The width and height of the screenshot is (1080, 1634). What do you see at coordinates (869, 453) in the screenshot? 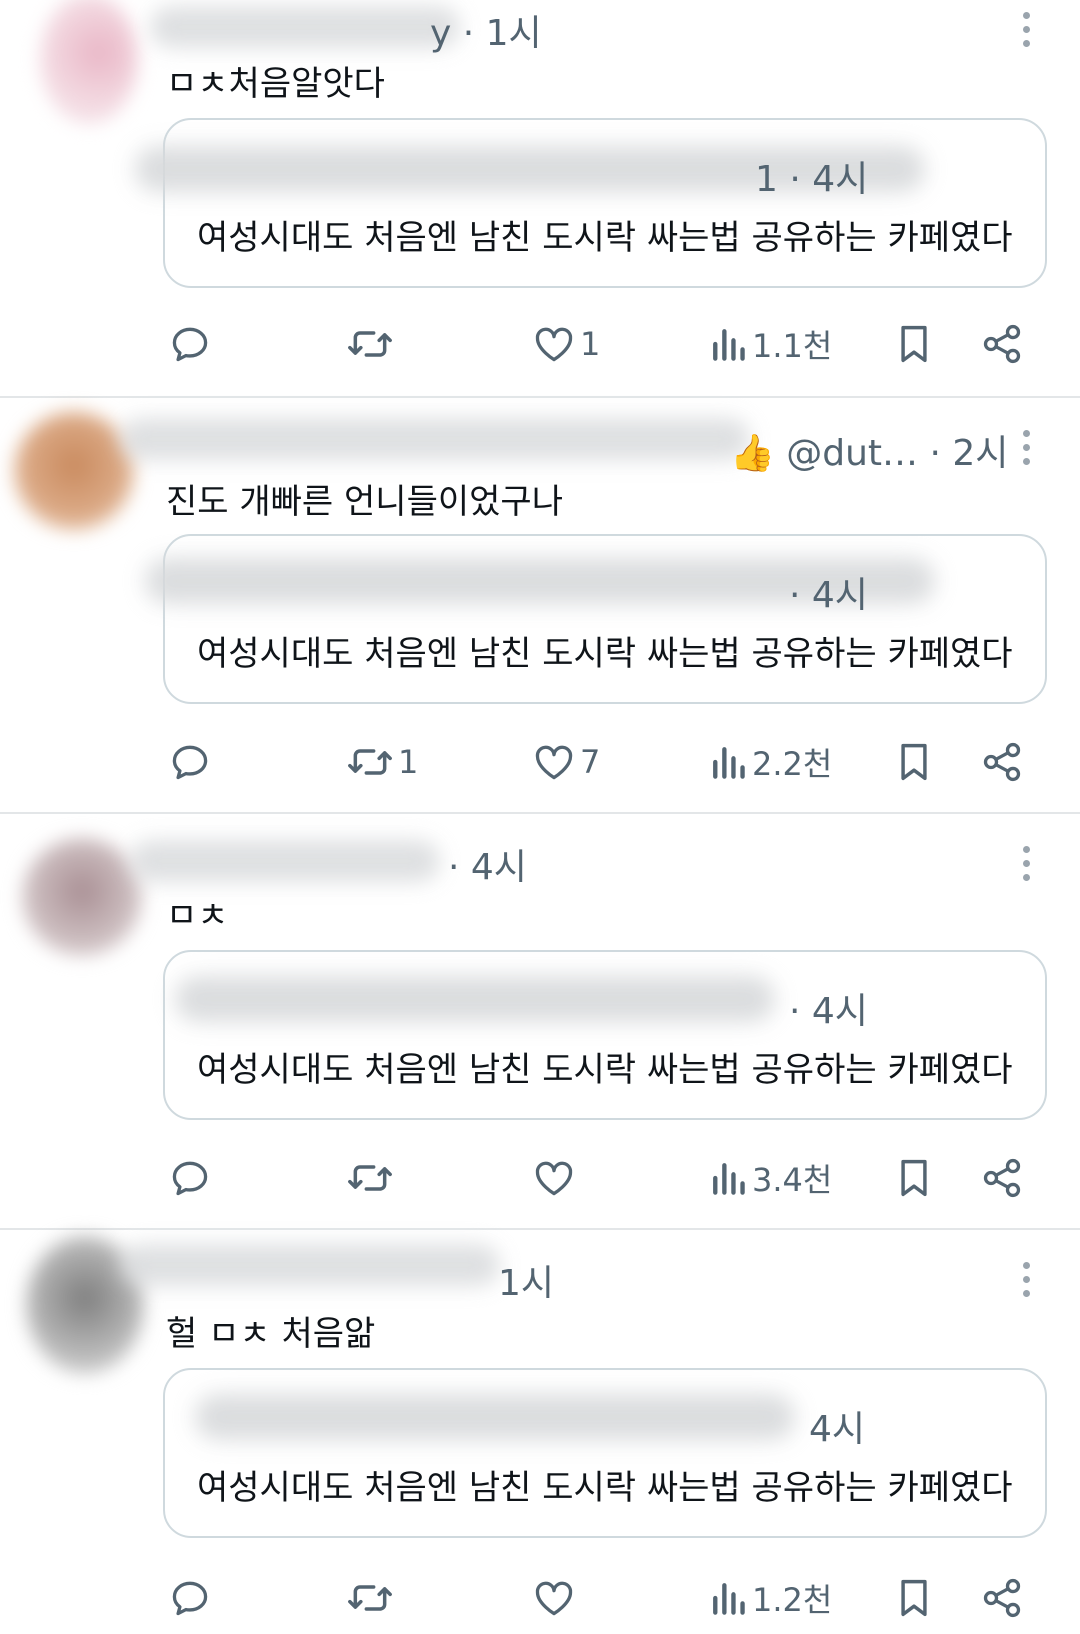
I see `post-meta: 👍 @dut… · 2시` at bounding box center [869, 453].